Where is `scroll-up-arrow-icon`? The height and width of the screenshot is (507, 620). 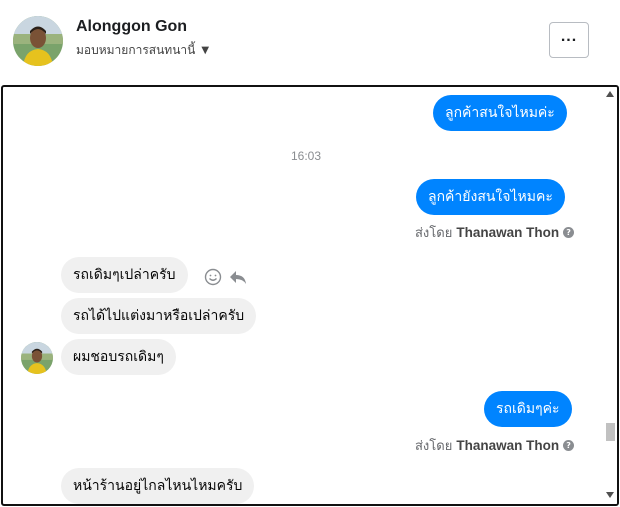
scroll-up-arrow-icon is located at coordinates (610, 94).